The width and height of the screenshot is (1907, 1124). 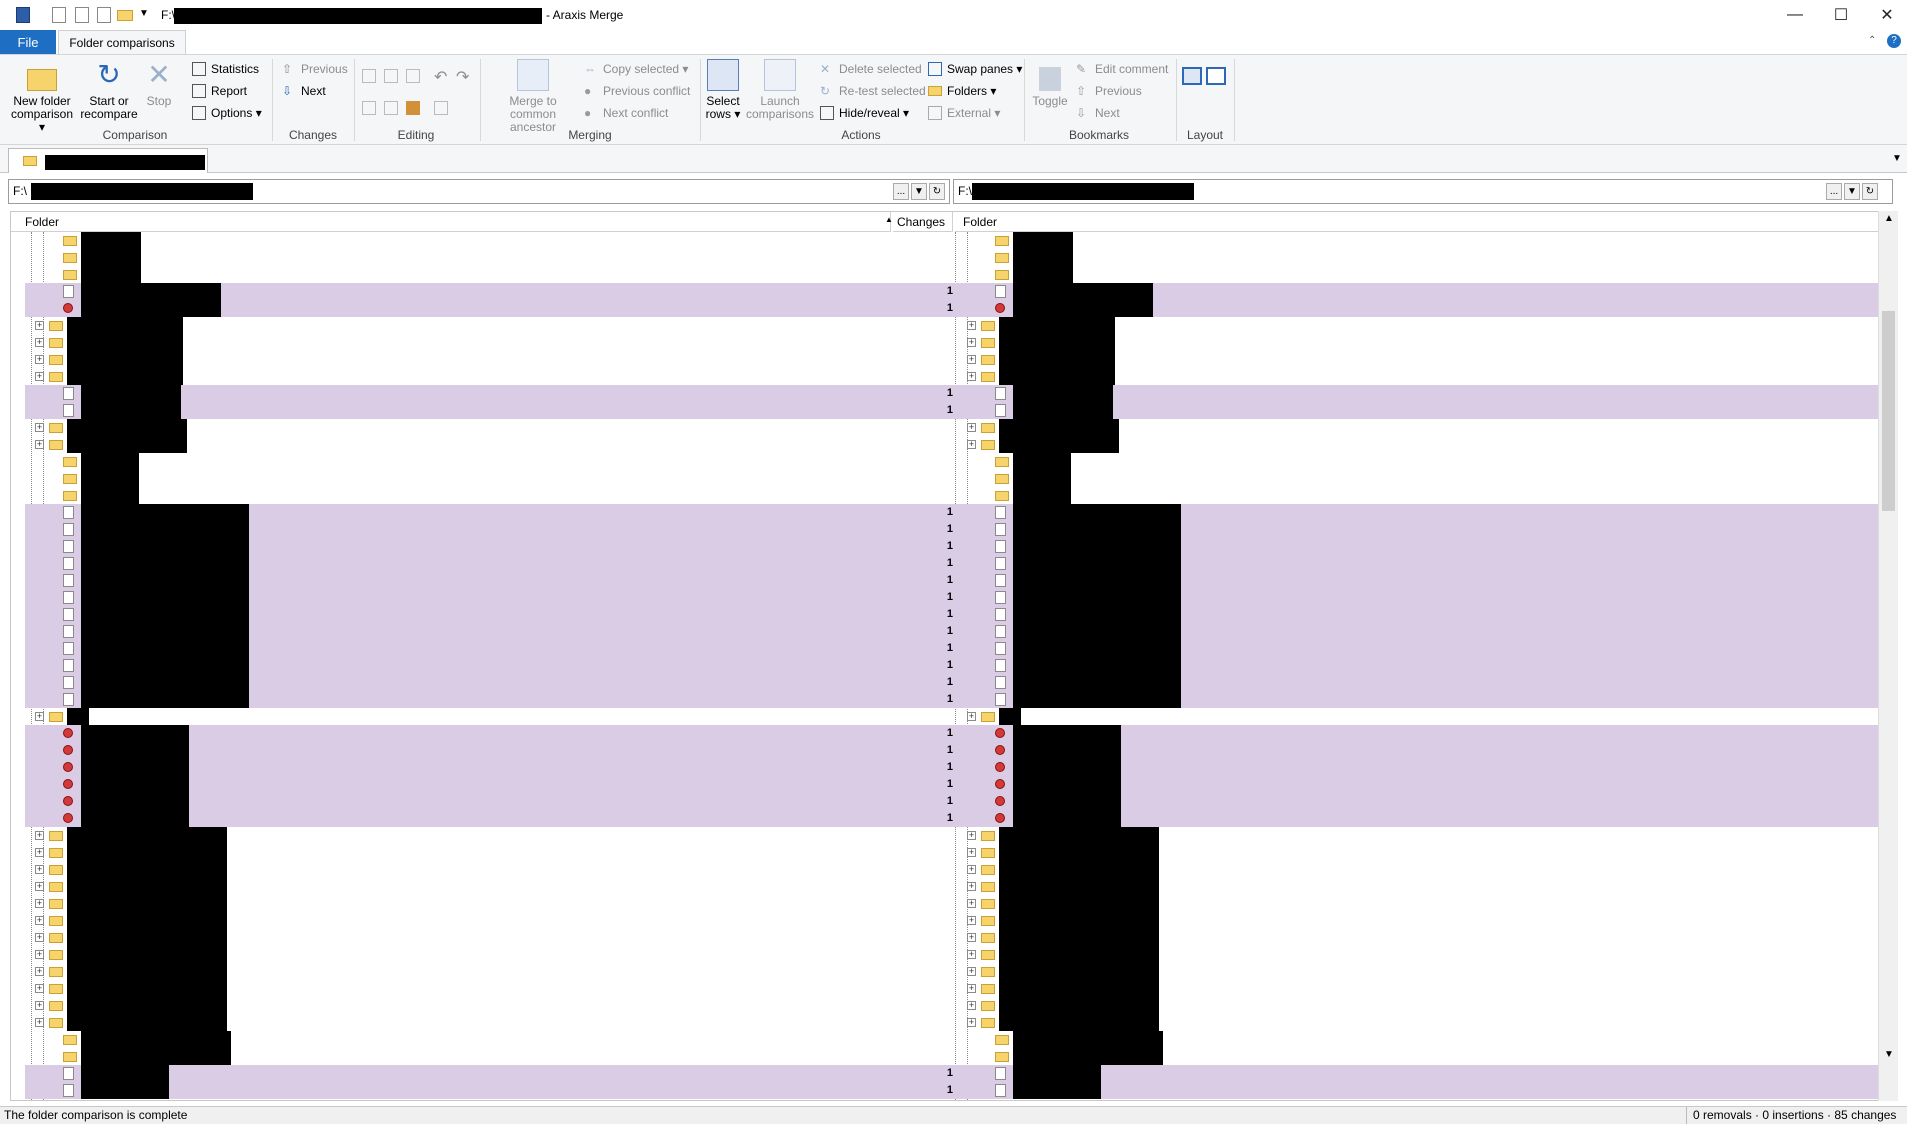 What do you see at coordinates (82, 15) in the screenshot?
I see `new-binary-icon` at bounding box center [82, 15].